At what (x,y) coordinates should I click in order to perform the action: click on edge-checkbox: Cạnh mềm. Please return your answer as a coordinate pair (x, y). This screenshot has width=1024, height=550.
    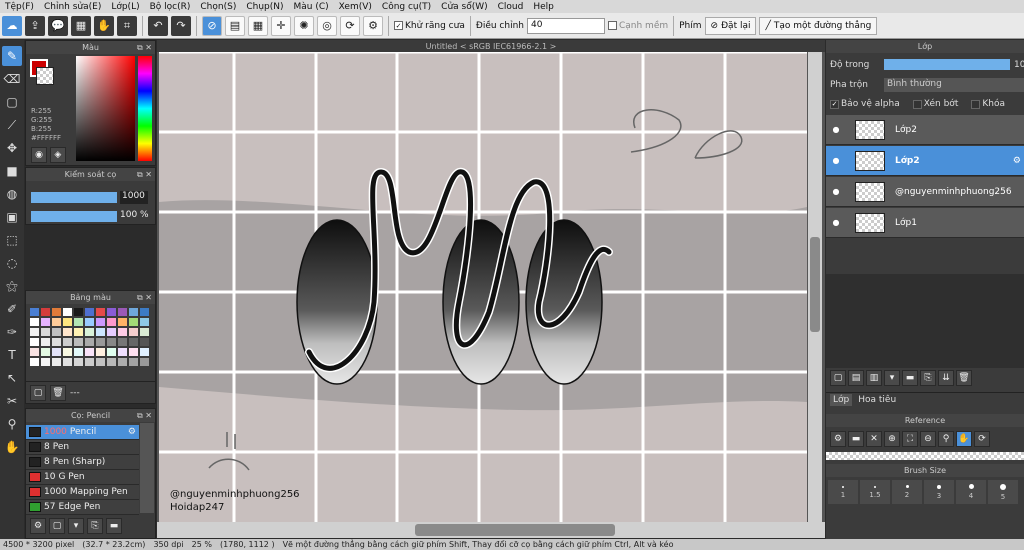
    Looking at the image, I should click on (637, 26).